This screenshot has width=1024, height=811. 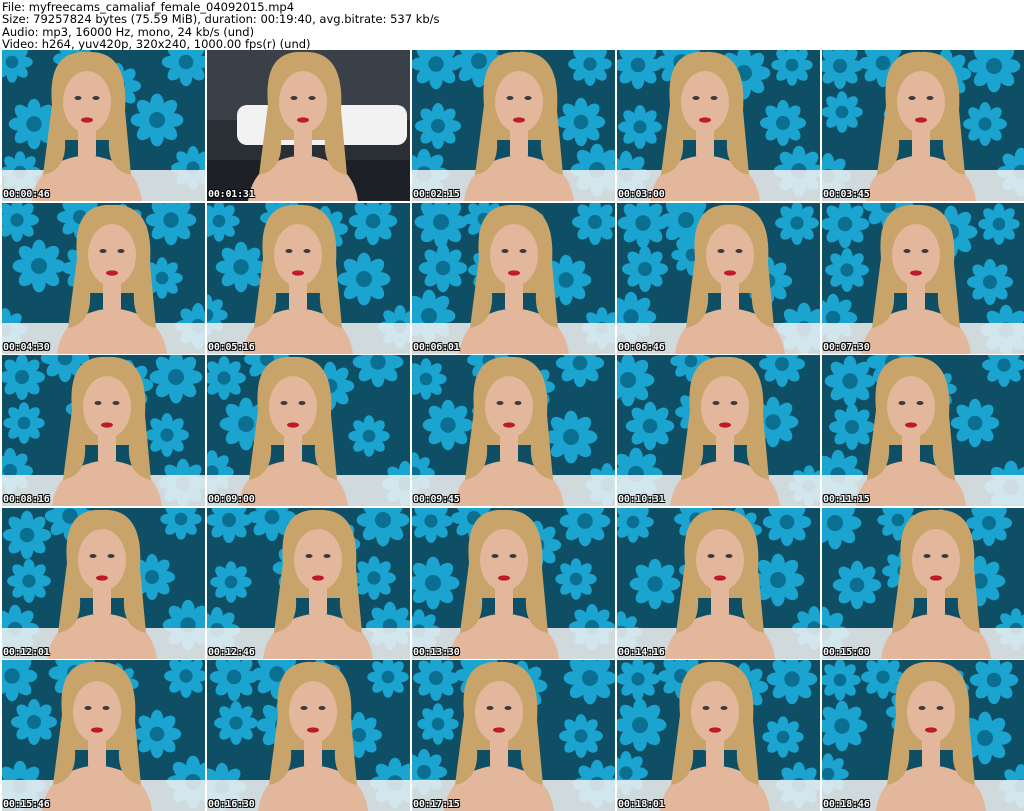 I want to click on video-thumbnail: 00:12:01, so click(x=103, y=583).